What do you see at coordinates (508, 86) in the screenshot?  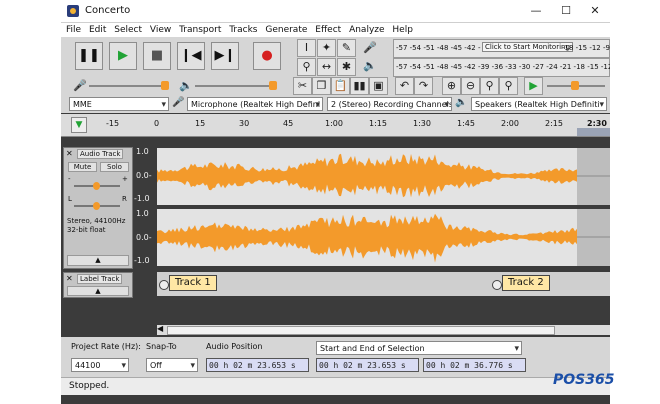 I see `fit-project-icon: ⚲` at bounding box center [508, 86].